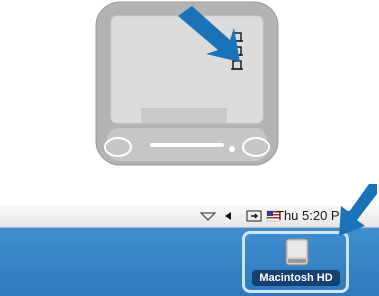 This screenshot has height=296, width=379. Describe the element at coordinates (297, 252) in the screenshot. I see `hard-drive-icon` at that location.